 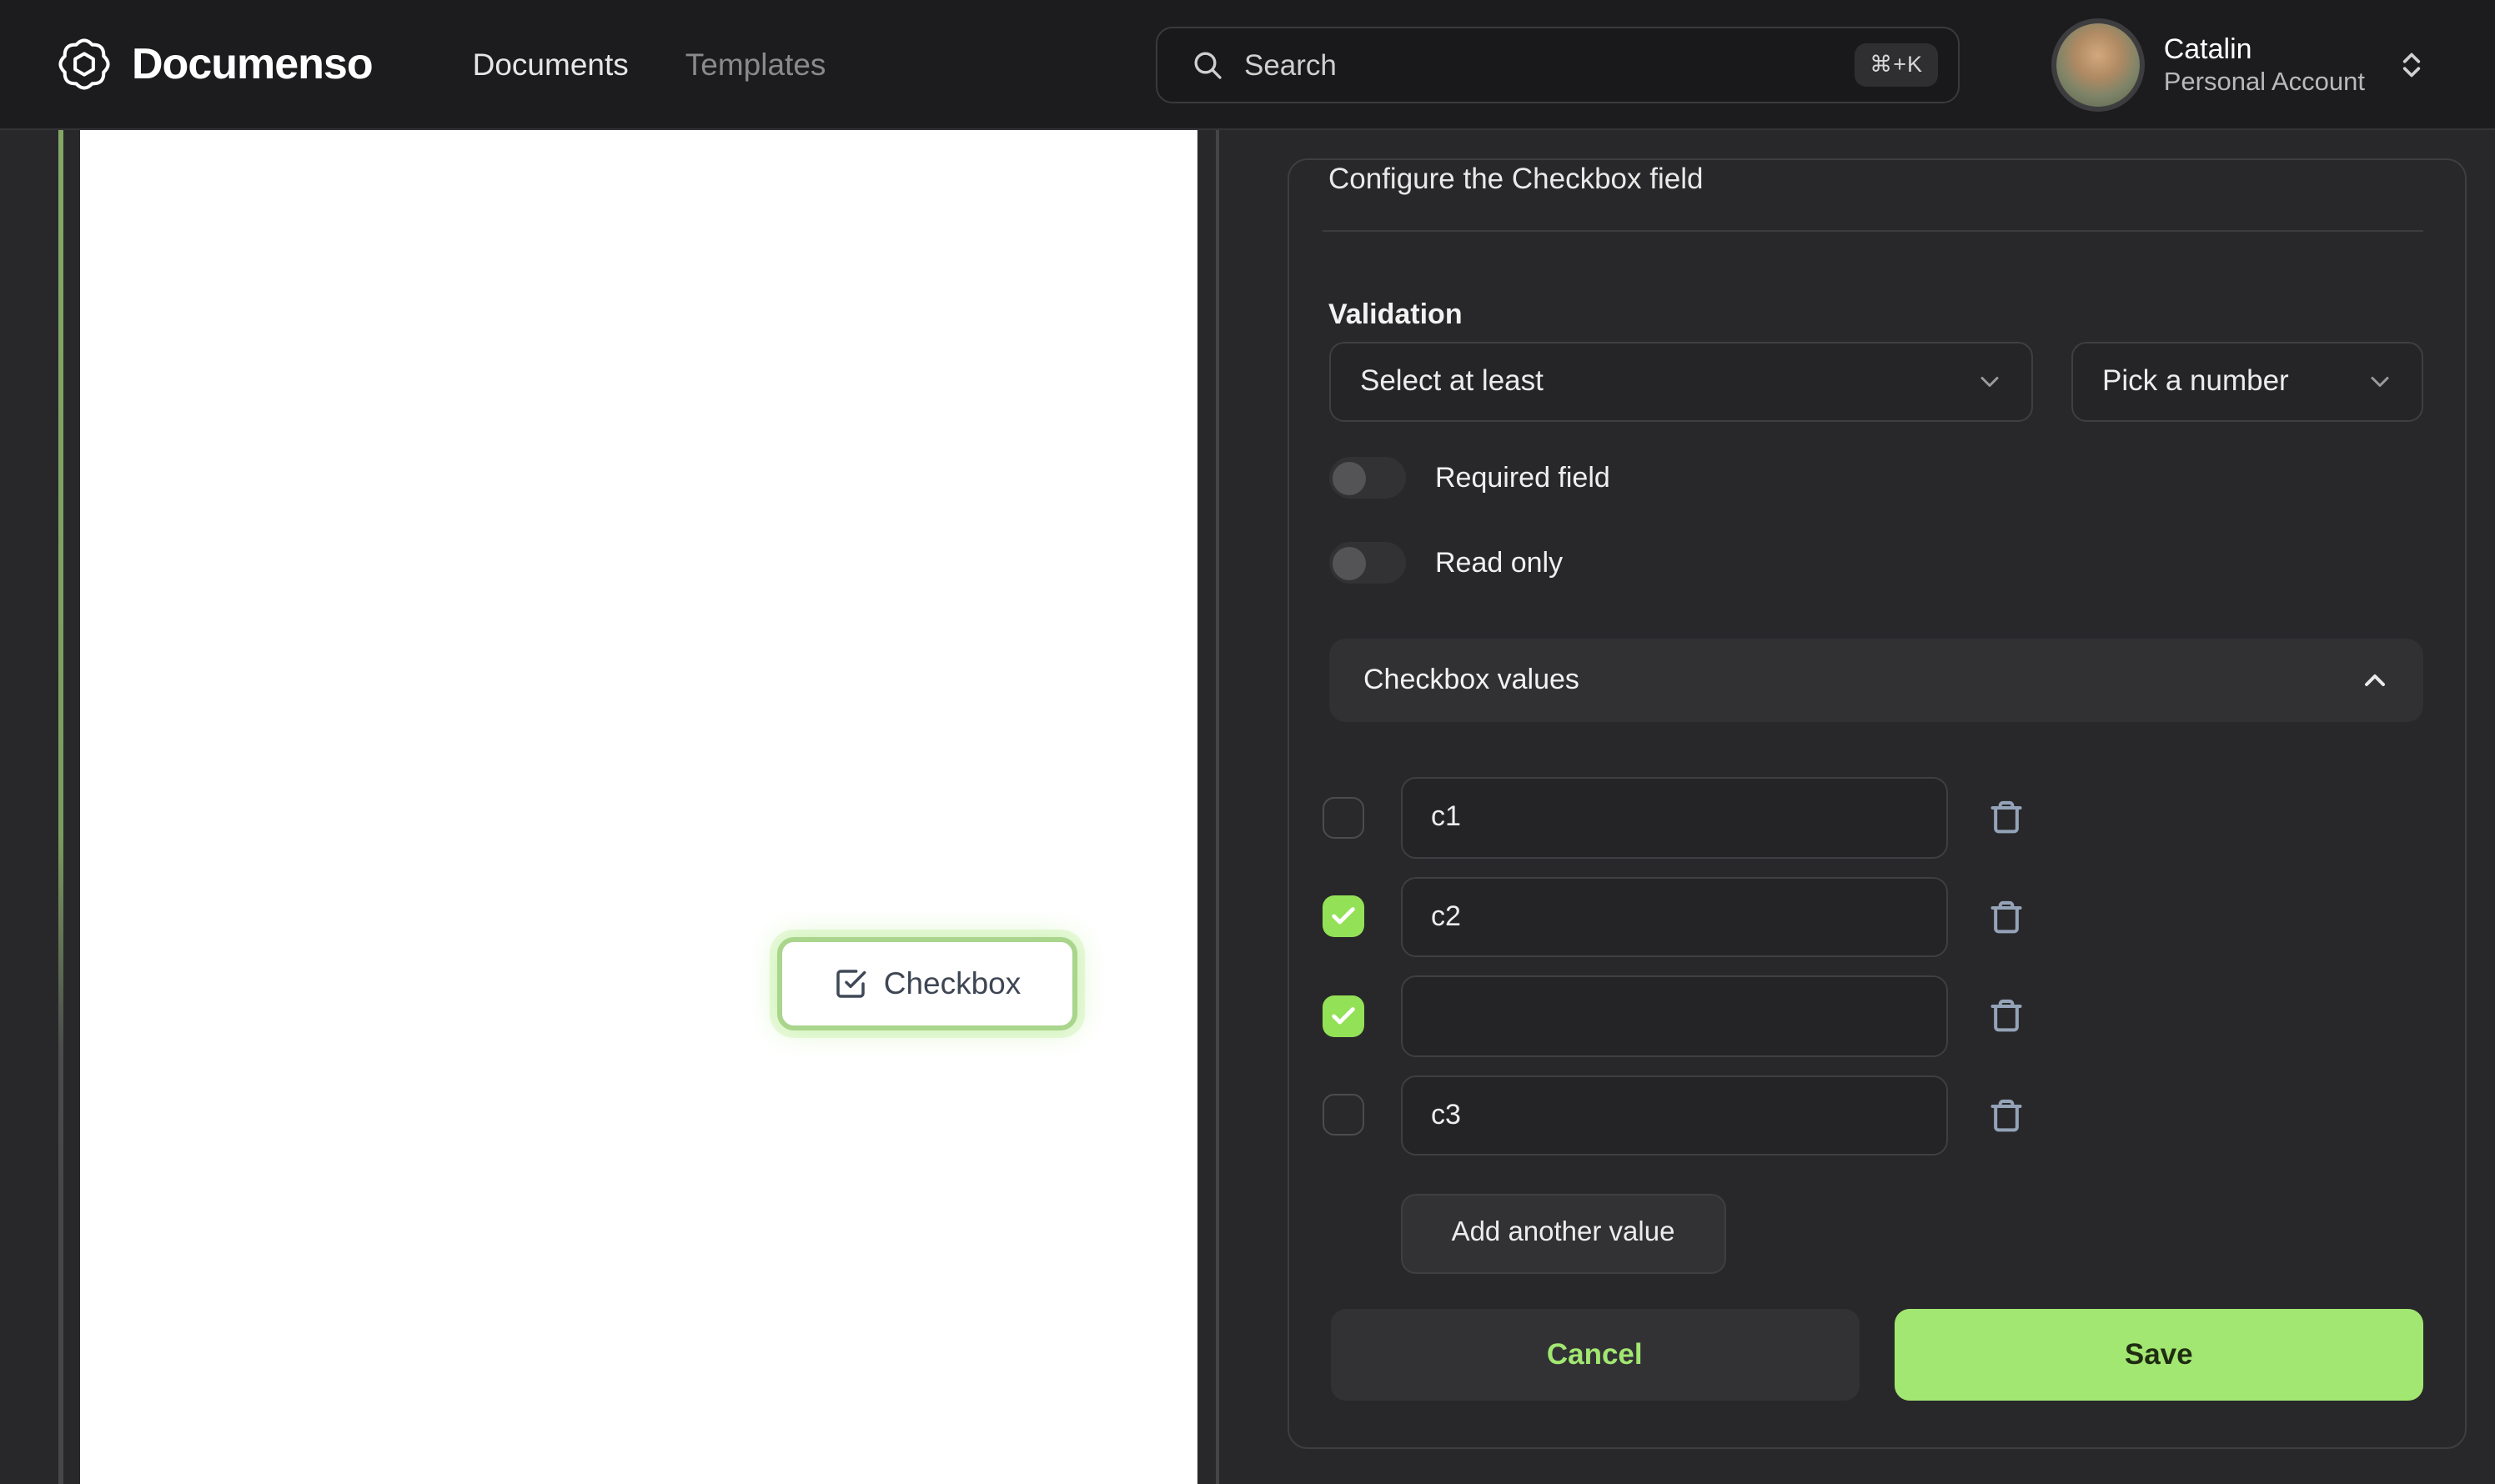 I want to click on checkbox-values-header: Checkbox values, so click(x=1875, y=680).